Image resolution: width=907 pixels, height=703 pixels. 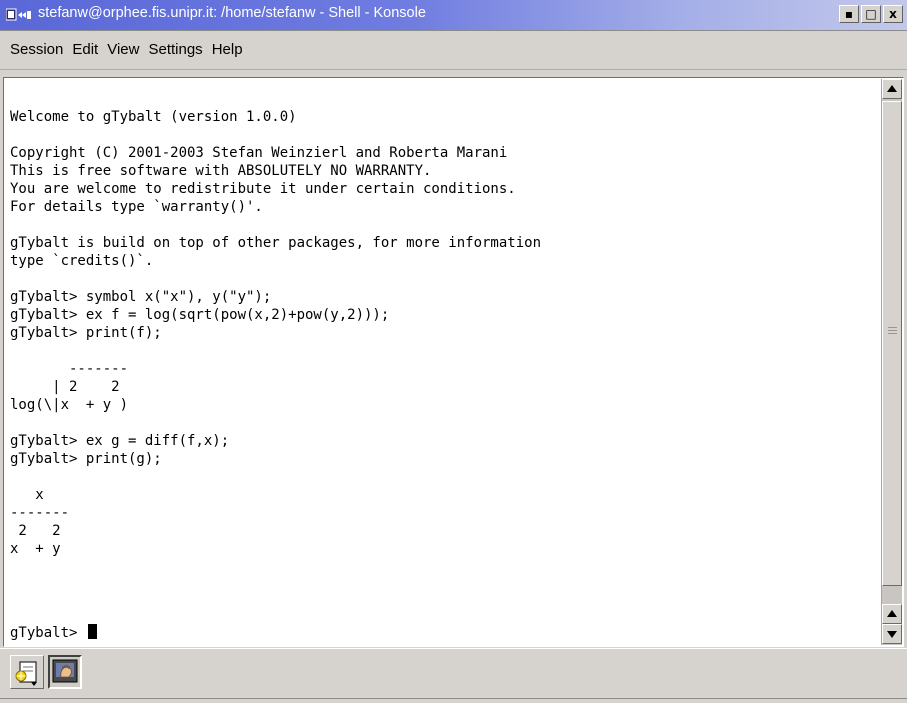 I want to click on arrow-down-icon, so click(x=892, y=634).